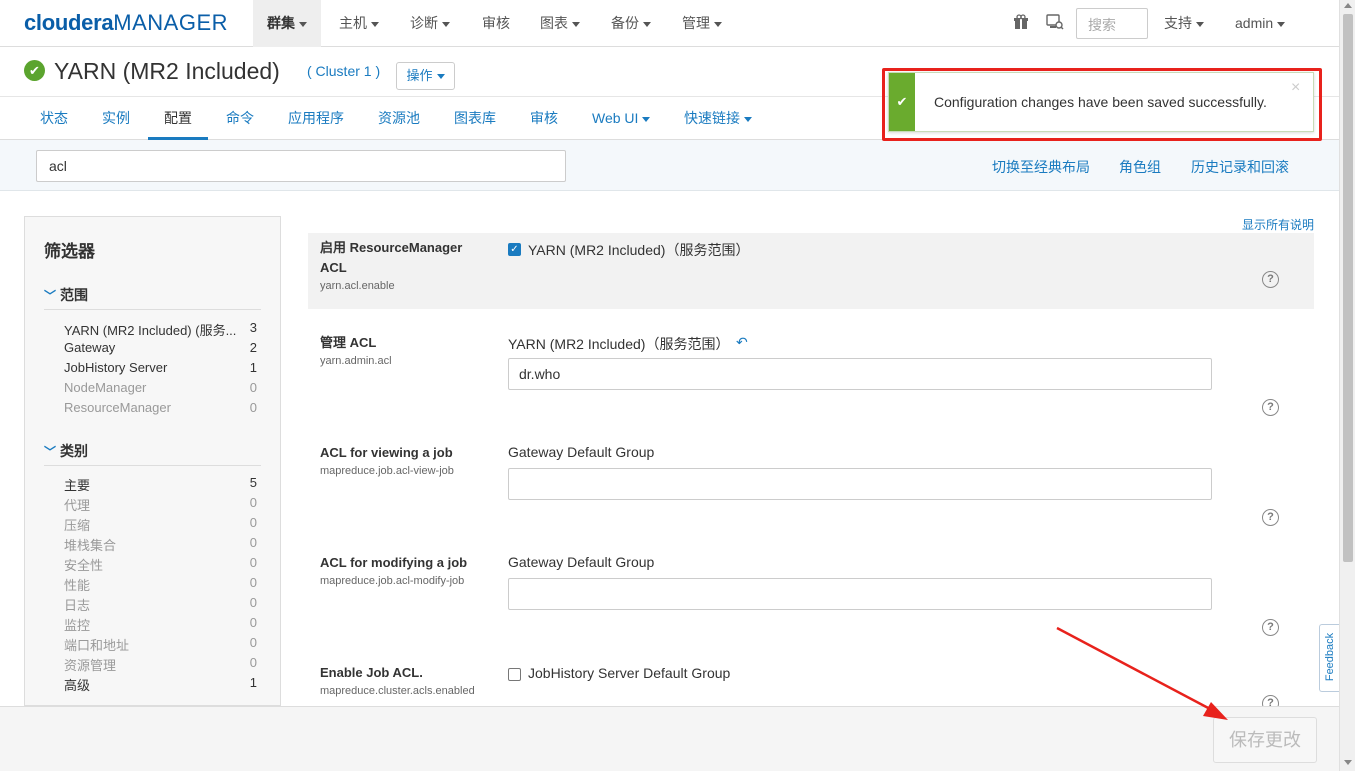  I want to click on config-scope-label: Gateway Default Group, so click(581, 452).